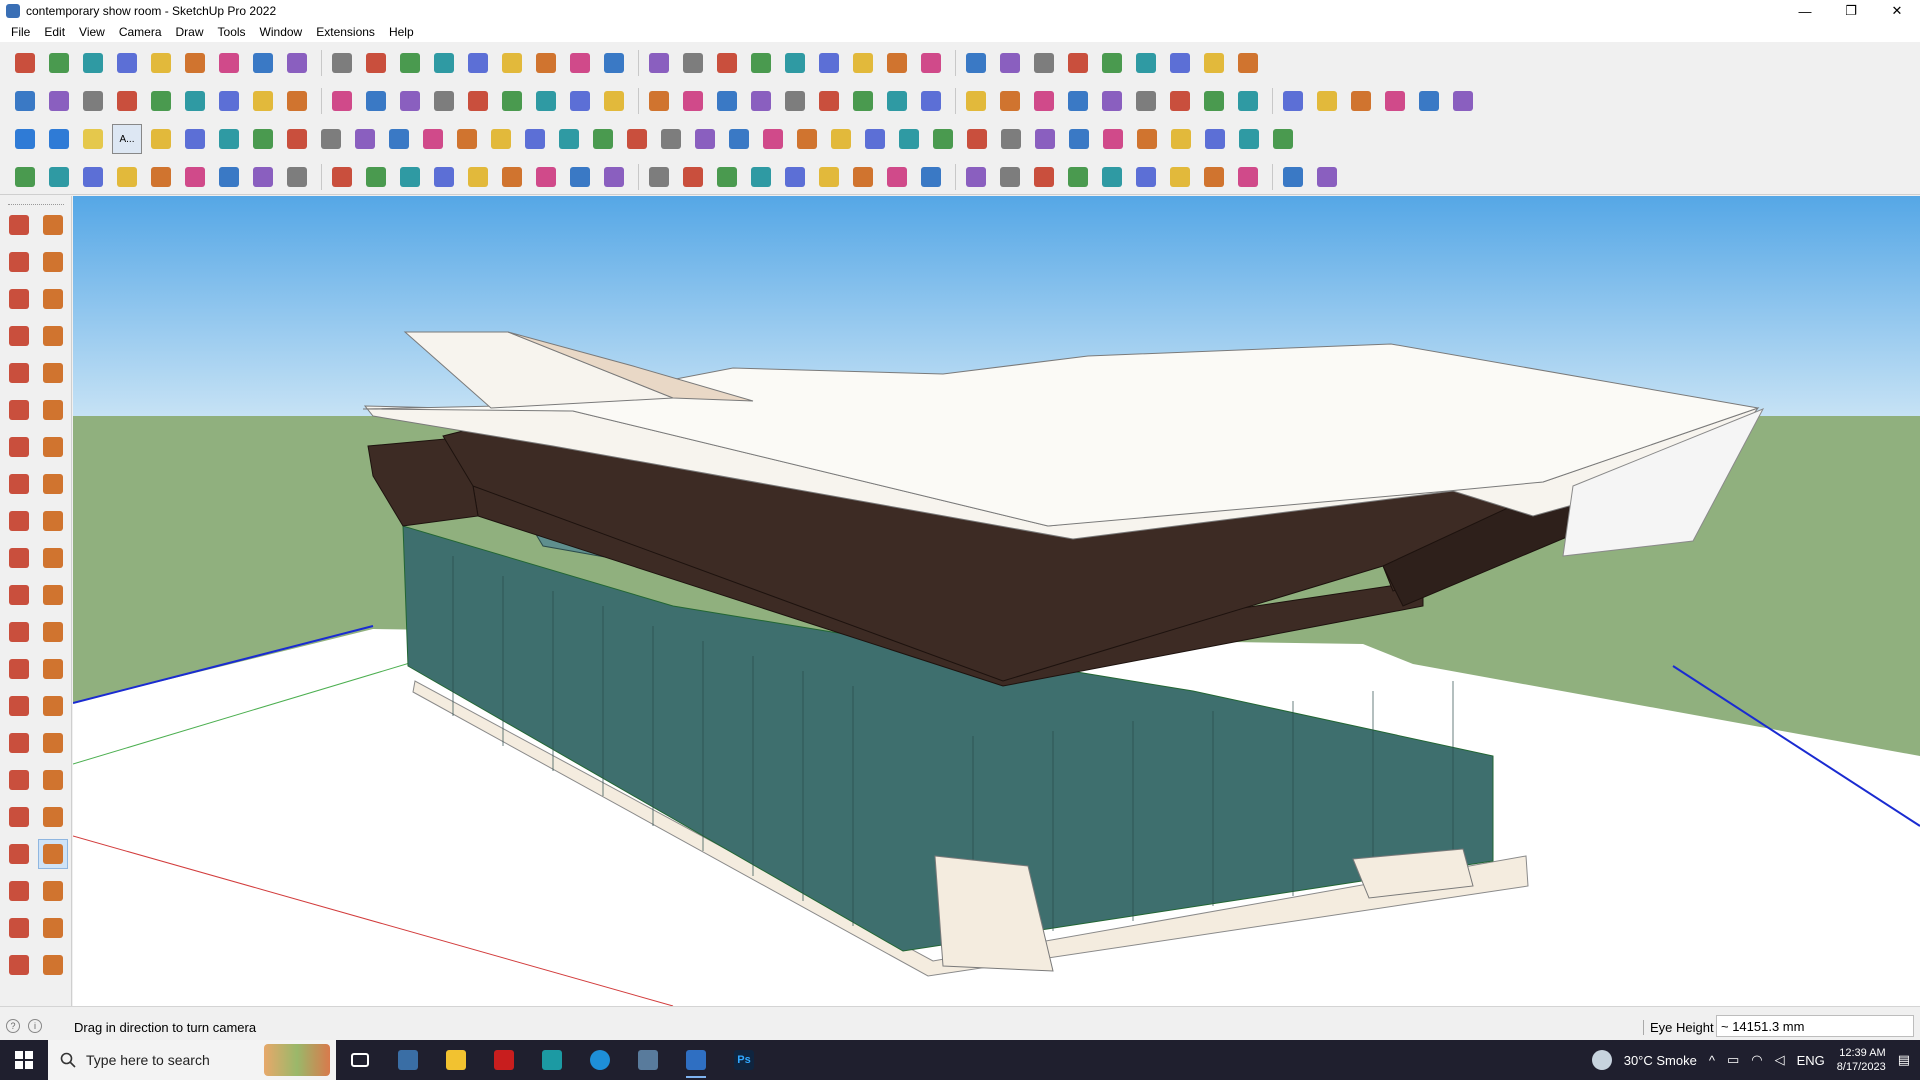 The height and width of the screenshot is (1080, 1920). What do you see at coordinates (35, 1026) in the screenshot?
I see `info-icon: i` at bounding box center [35, 1026].